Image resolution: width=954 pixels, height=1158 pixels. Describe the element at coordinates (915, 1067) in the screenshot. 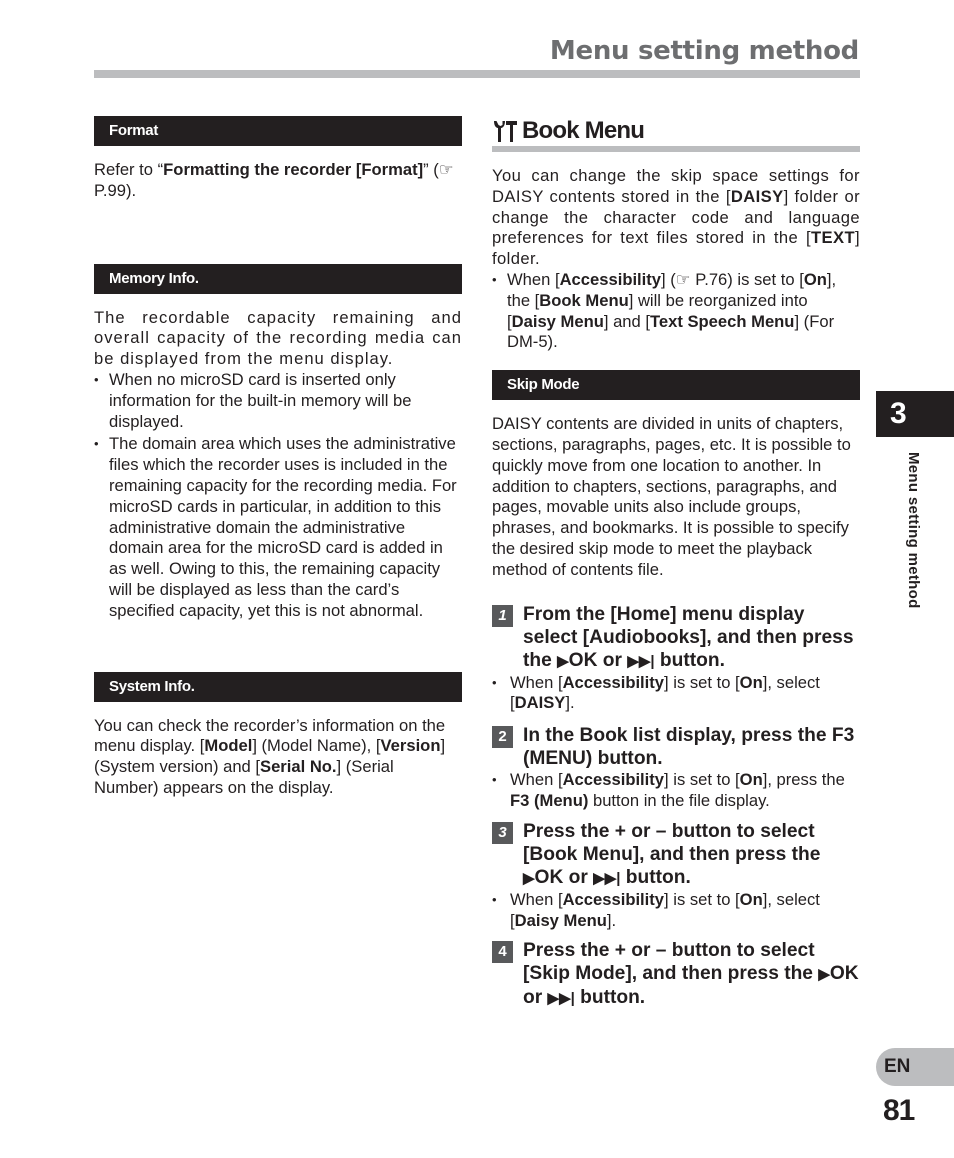

I see `language-tab: EN` at that location.